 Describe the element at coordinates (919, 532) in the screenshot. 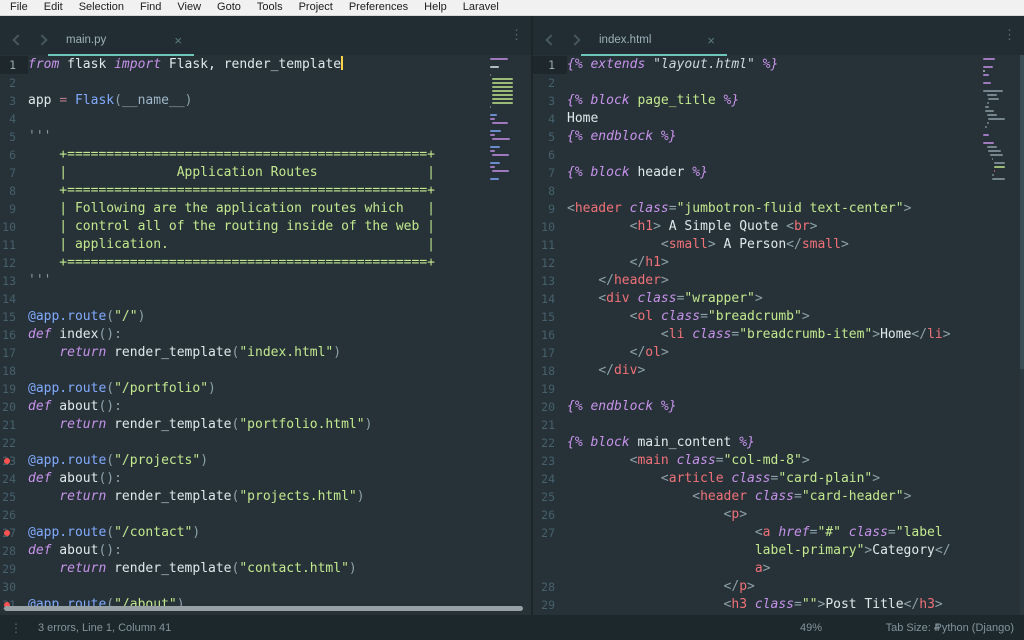

I see `code-token: "label` at that location.